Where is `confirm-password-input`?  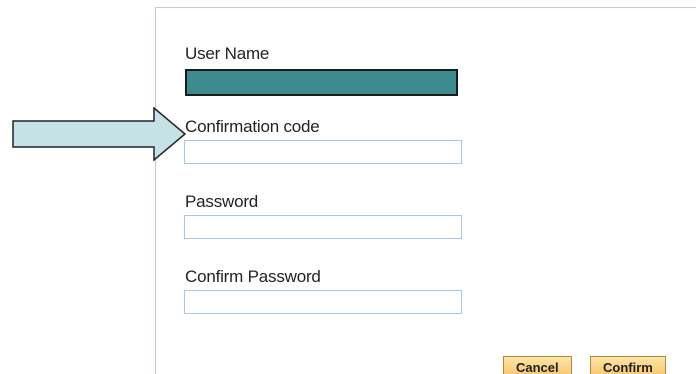
confirm-password-input is located at coordinates (323, 302).